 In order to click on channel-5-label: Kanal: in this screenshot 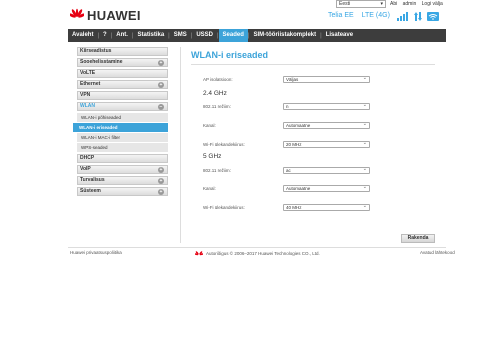, I will do `click(209, 188)`.